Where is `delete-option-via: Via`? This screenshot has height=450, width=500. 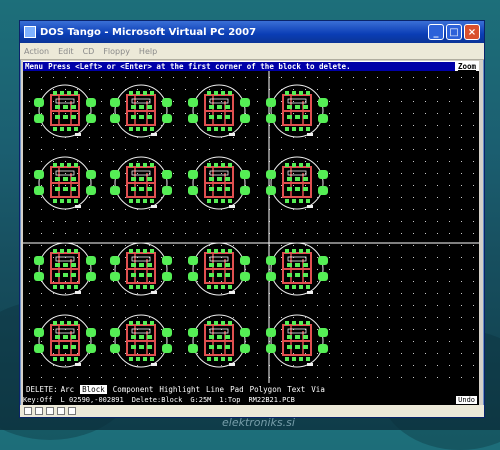
delete-option-via: Via is located at coordinates (318, 389).